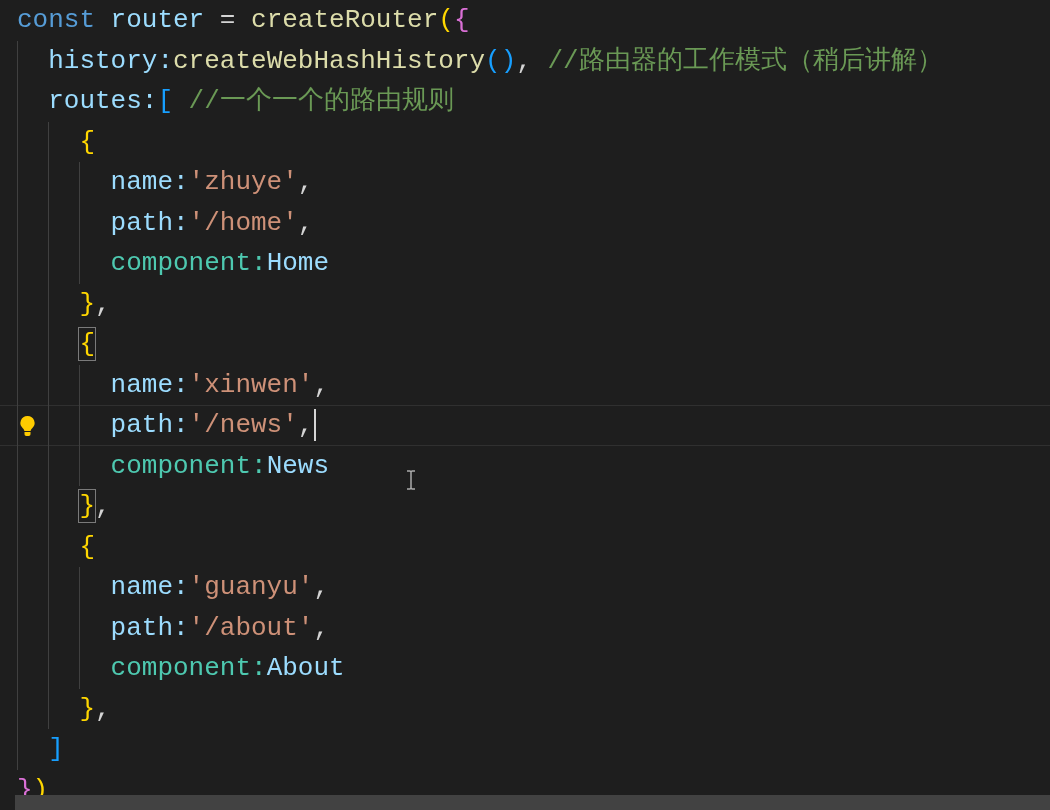 This screenshot has width=1050, height=810. I want to click on code-line: ], so click(56, 749).